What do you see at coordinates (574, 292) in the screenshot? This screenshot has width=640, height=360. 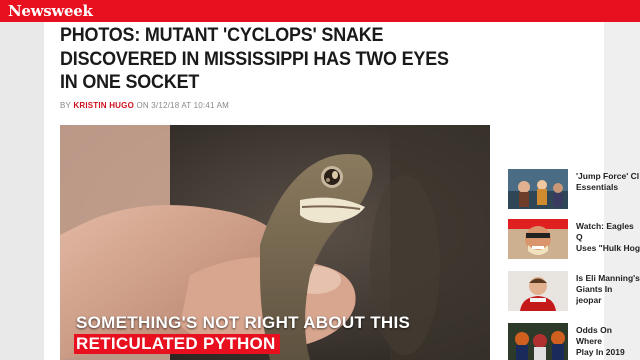 I see `related-story-3: Is Eli Manning's Giants In jeopar` at bounding box center [574, 292].